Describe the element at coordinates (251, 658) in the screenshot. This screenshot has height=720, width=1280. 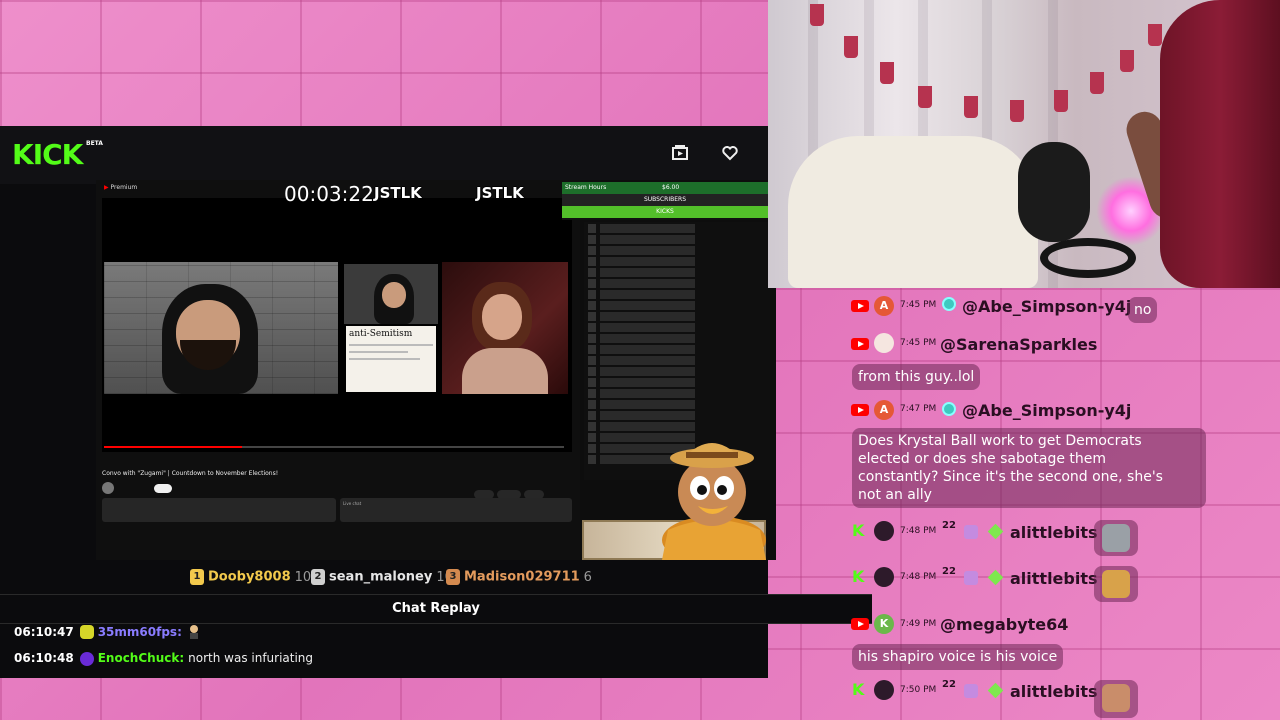
I see `replay-text: north was infuriating` at that location.